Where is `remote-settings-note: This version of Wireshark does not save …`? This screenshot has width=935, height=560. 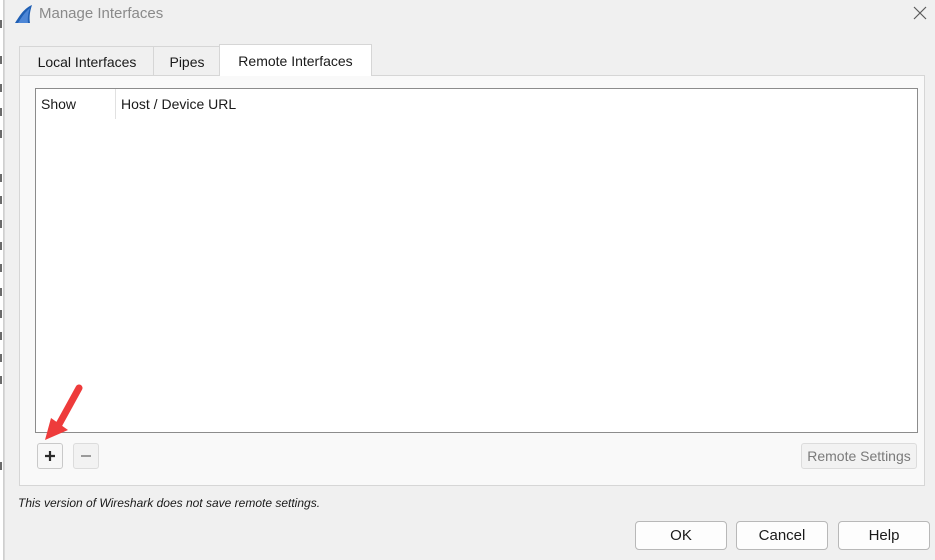 remote-settings-note: This version of Wireshark does not save … is located at coordinates (169, 503).